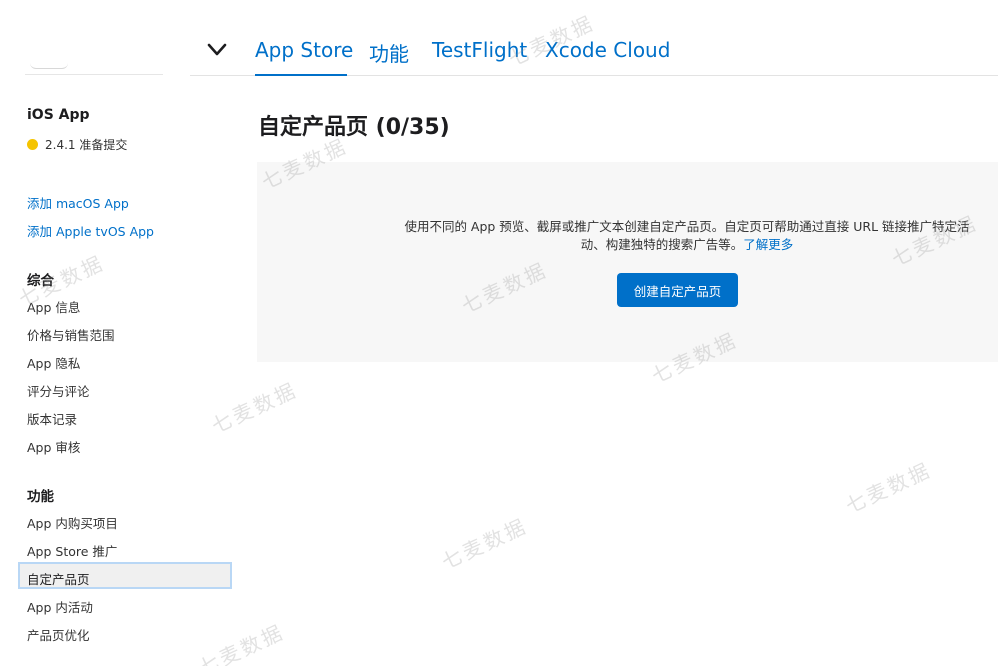  I want to click on page-title: 自定产品页 (0/35), so click(354, 127).